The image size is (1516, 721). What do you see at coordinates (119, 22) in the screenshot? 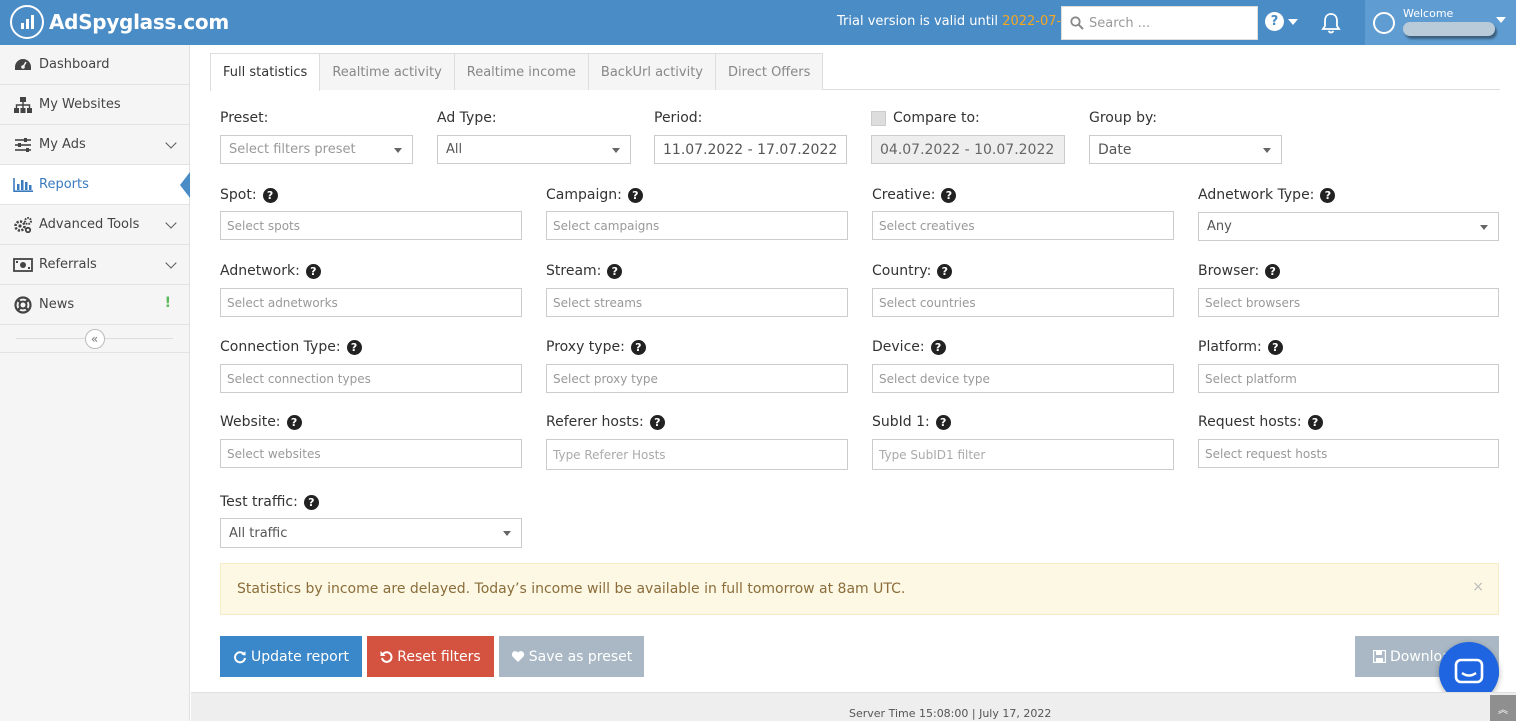
I see `brand-logo-link: AdSpyglass.com` at bounding box center [119, 22].